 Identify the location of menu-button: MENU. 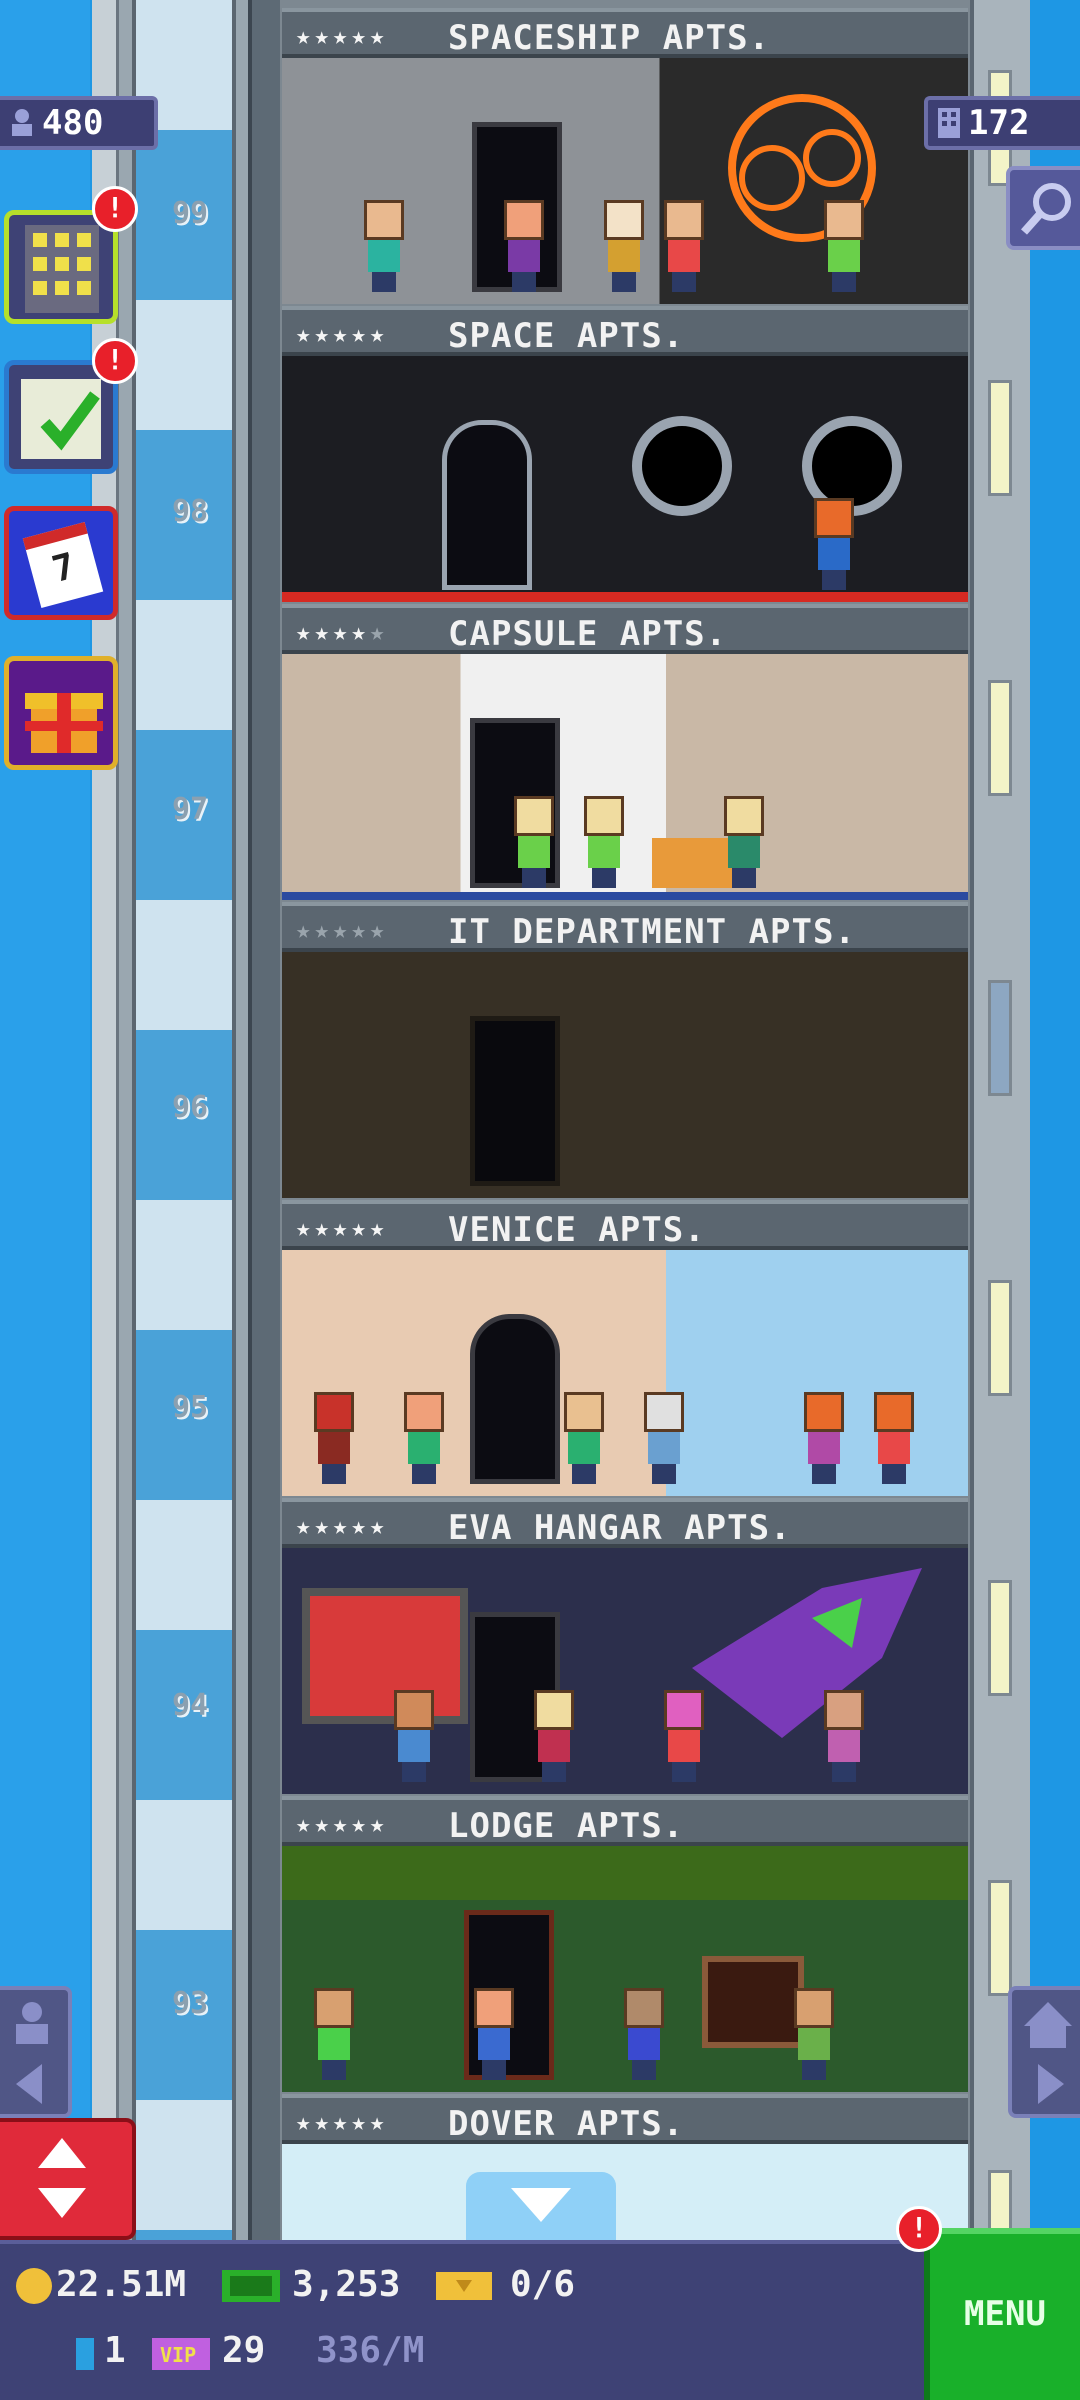
(1002, 2314).